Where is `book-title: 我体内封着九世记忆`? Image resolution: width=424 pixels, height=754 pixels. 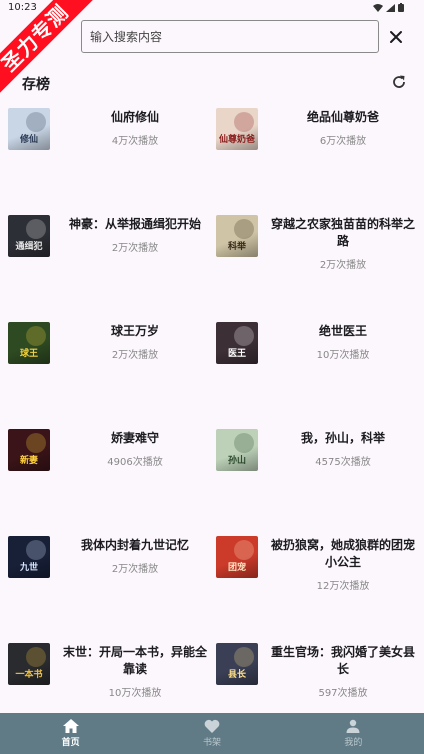
book-title: 我体内封着九世记忆 is located at coordinates (134, 545).